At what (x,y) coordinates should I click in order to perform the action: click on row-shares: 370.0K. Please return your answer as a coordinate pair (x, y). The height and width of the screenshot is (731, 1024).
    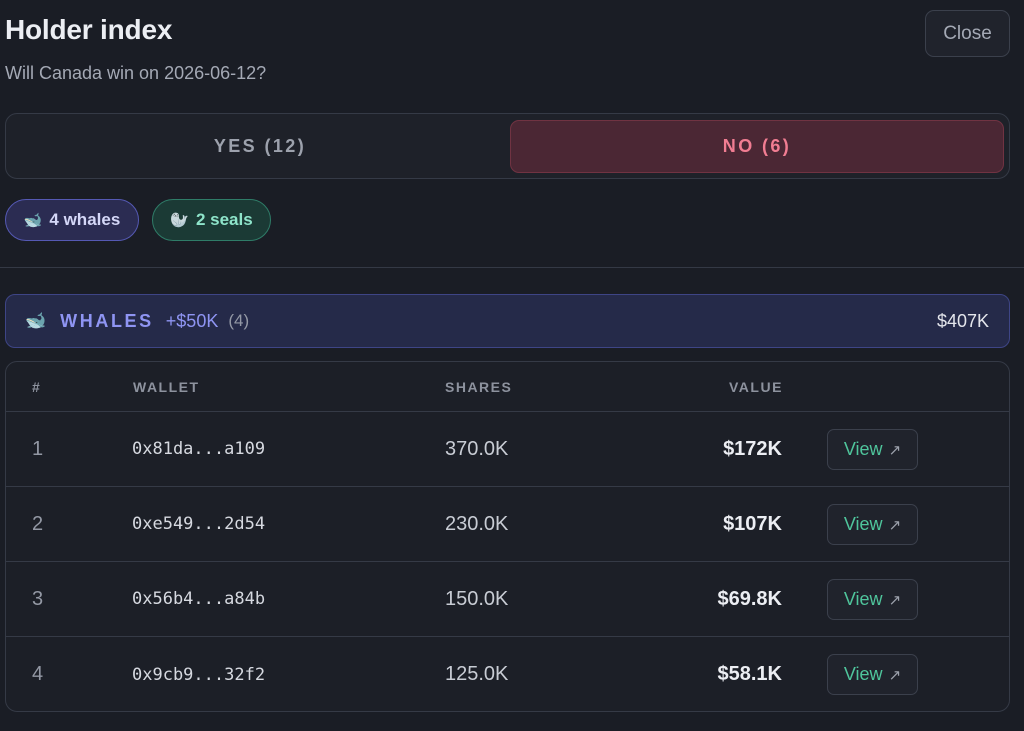
    Looking at the image, I should click on (477, 448).